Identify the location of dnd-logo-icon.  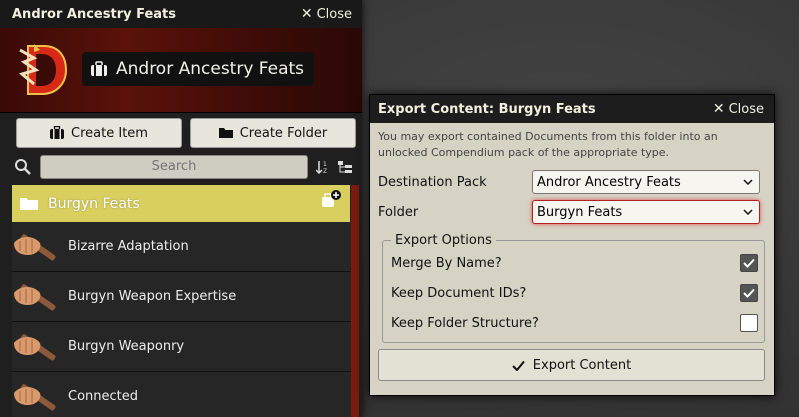
(43, 69).